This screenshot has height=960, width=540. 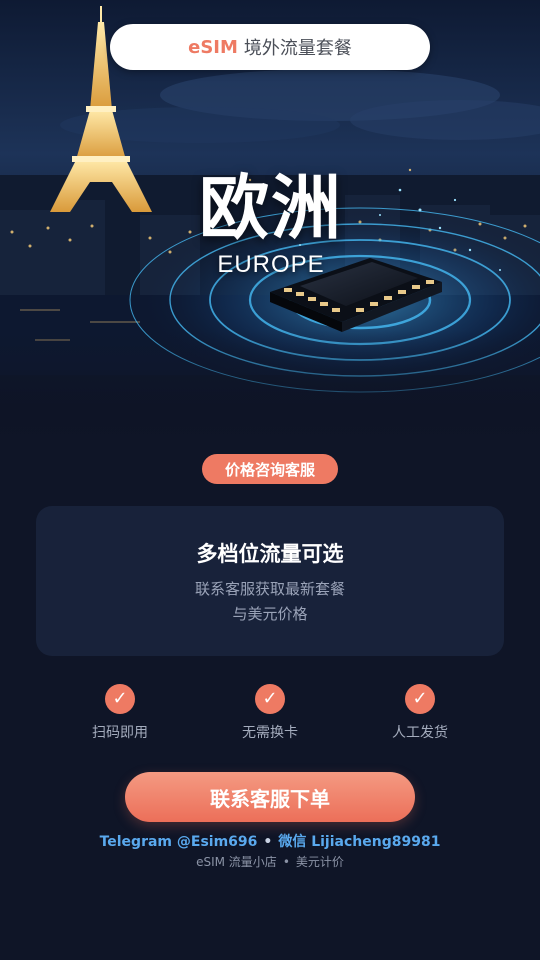 I want to click on info-card-line: 联系客服获取最新套餐, so click(x=269, y=589).